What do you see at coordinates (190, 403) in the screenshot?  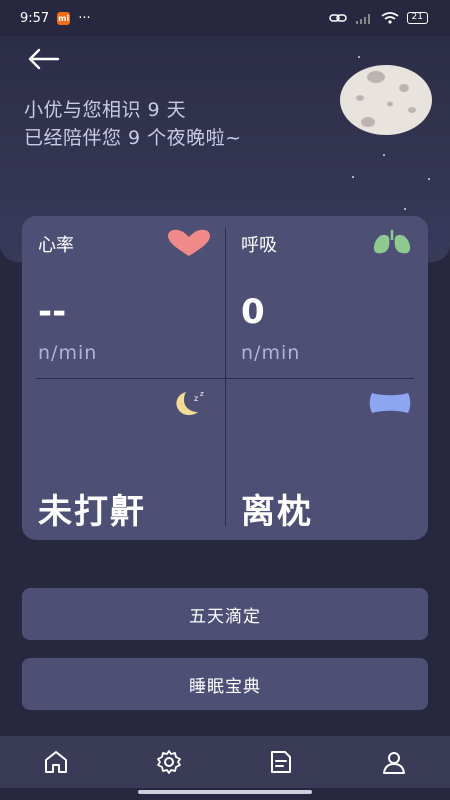 I see `sleeping-moon-icon: z z` at bounding box center [190, 403].